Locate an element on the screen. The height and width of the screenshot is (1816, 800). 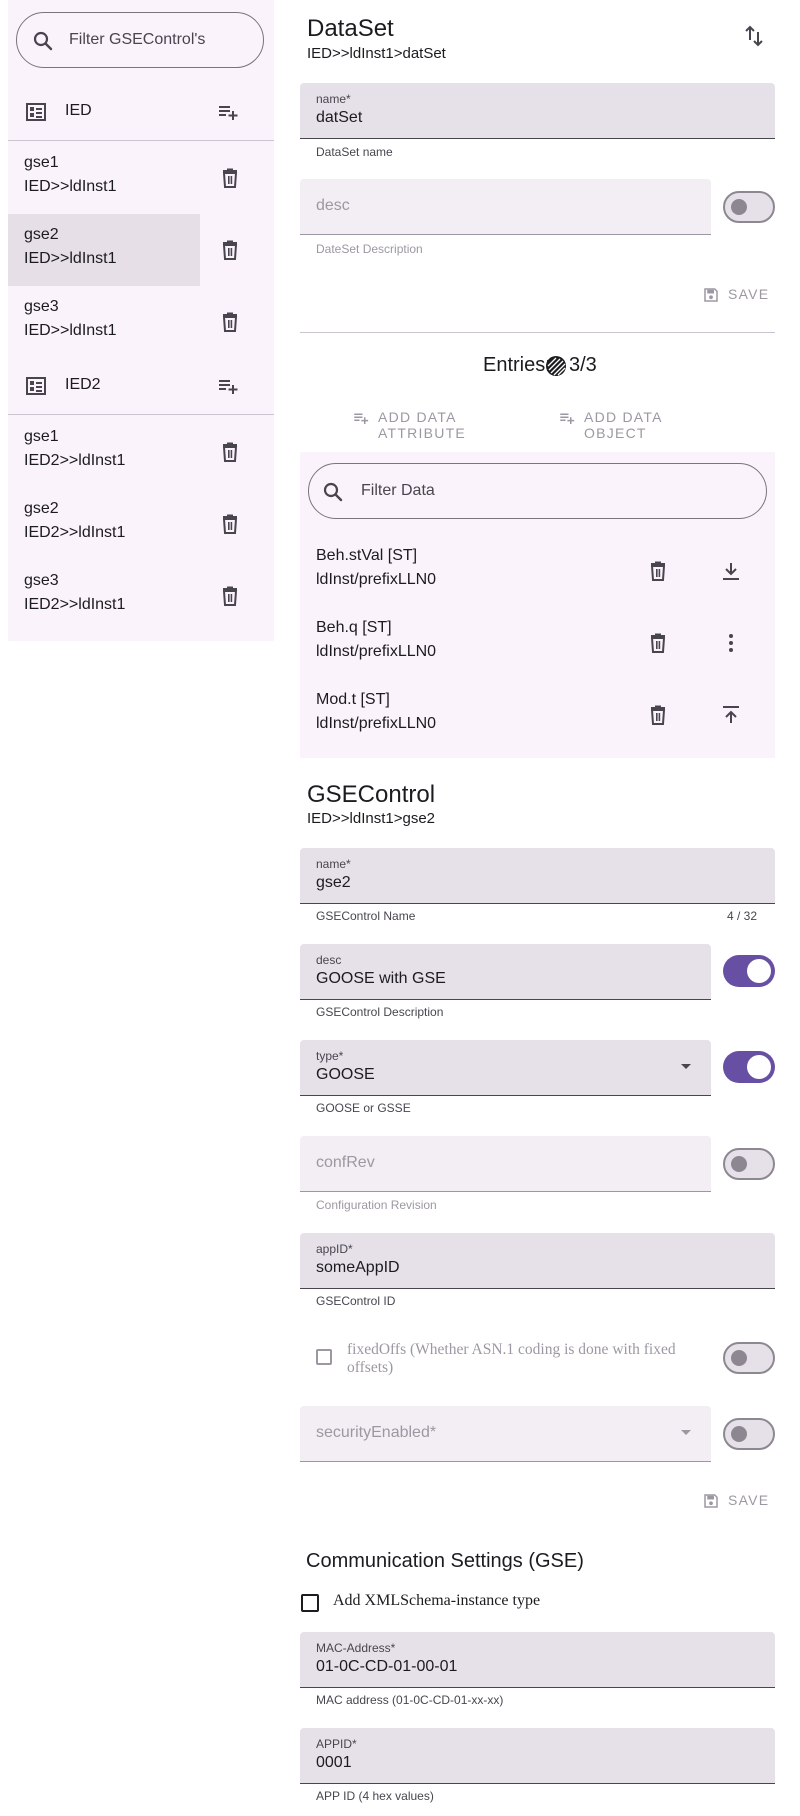
gsecontrol-name-helper: GSEControl Name is located at coordinates (366, 916).